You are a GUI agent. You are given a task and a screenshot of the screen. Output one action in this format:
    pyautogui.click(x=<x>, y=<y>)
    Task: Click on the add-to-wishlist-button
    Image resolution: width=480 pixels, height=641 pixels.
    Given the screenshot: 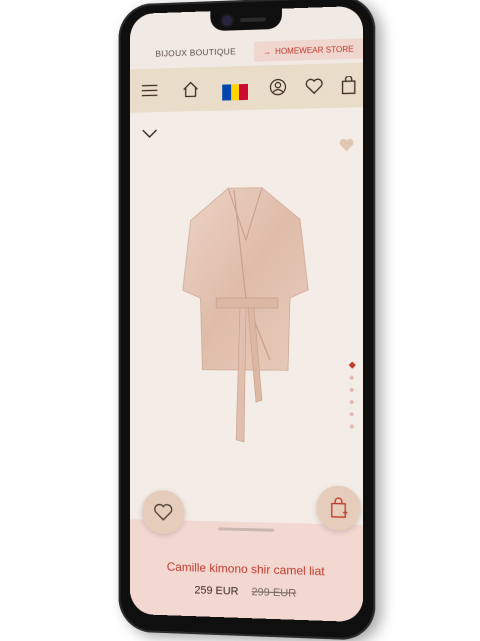 What is the action you would take?
    pyautogui.click(x=163, y=512)
    